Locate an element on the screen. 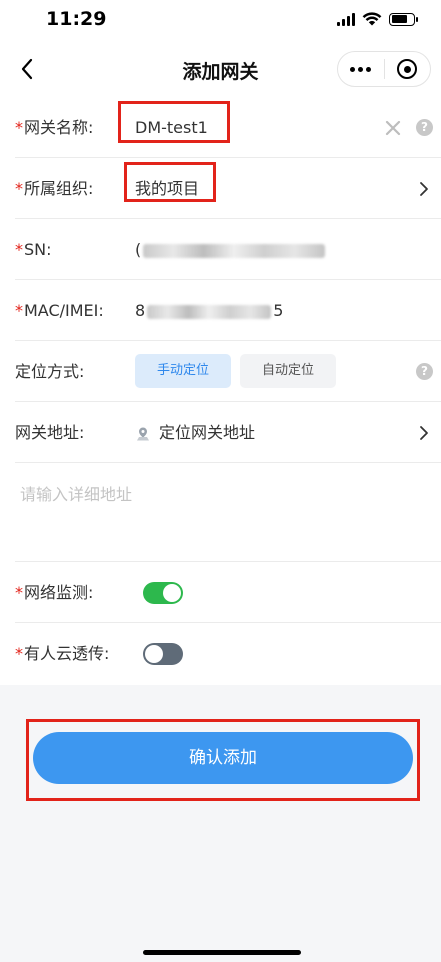  locate-address-button: 定位网关地址 is located at coordinates (195, 433).